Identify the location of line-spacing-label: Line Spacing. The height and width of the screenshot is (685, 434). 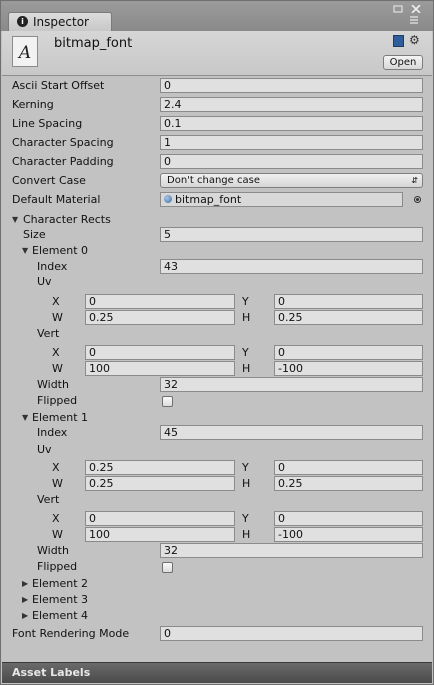
(47, 123).